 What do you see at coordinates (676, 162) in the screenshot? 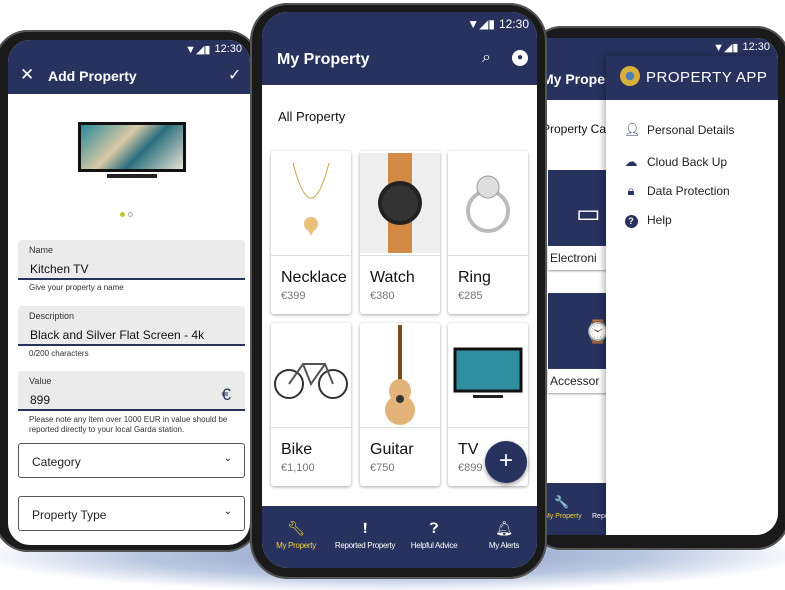
I see `drawer-item-cloud-back-up: ☁ Cloud Back Up` at bounding box center [676, 162].